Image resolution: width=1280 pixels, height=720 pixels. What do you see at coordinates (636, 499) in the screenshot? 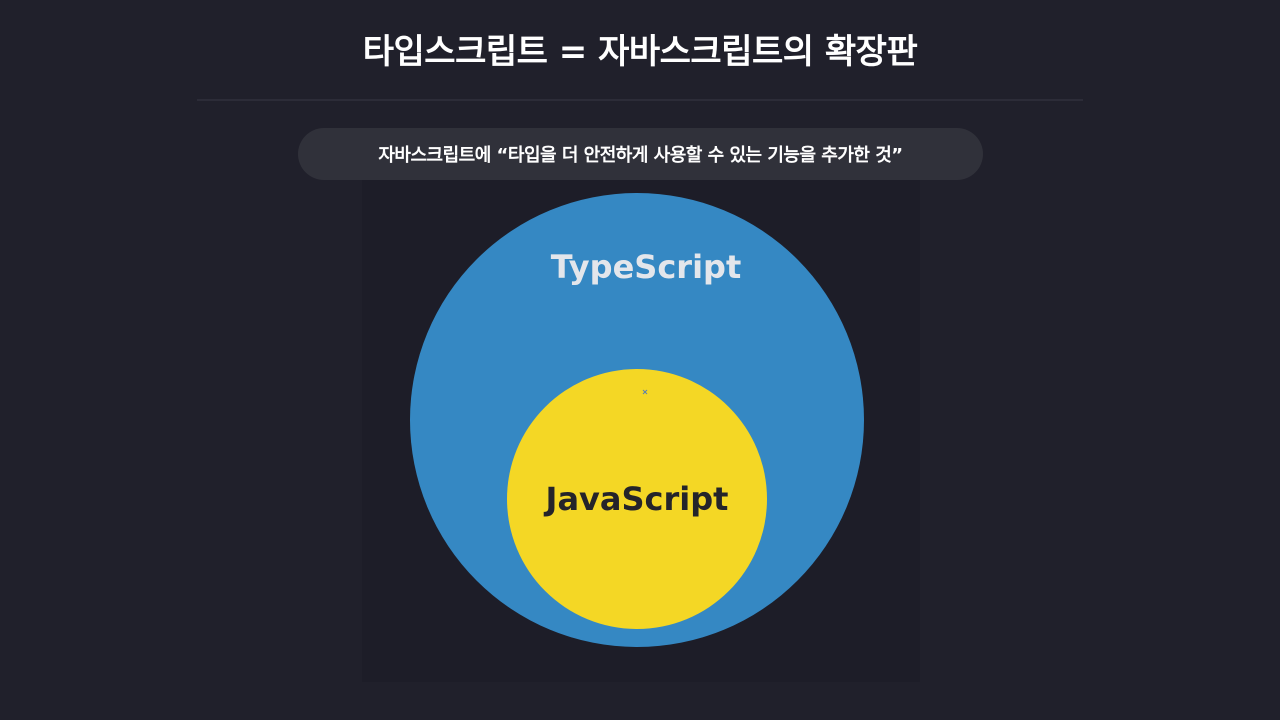
I see `javascript-label: JavaScript` at bounding box center [636, 499].